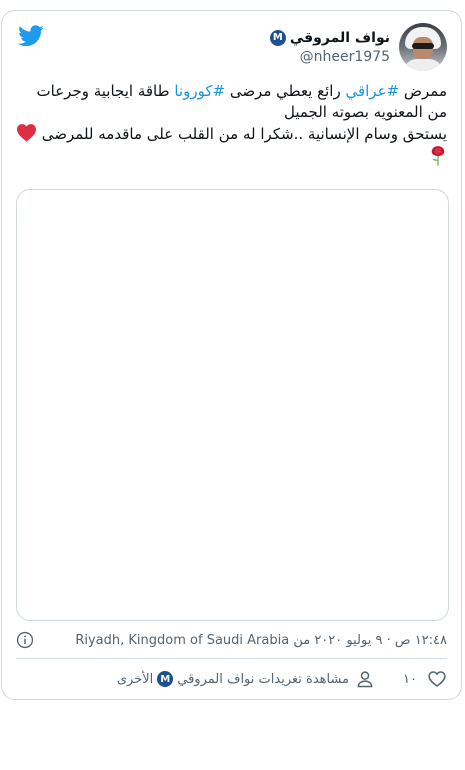 Image resolution: width=465 pixels, height=770 pixels. Describe the element at coordinates (199, 91) in the screenshot. I see `hashtag-corona: #كورونا` at that location.